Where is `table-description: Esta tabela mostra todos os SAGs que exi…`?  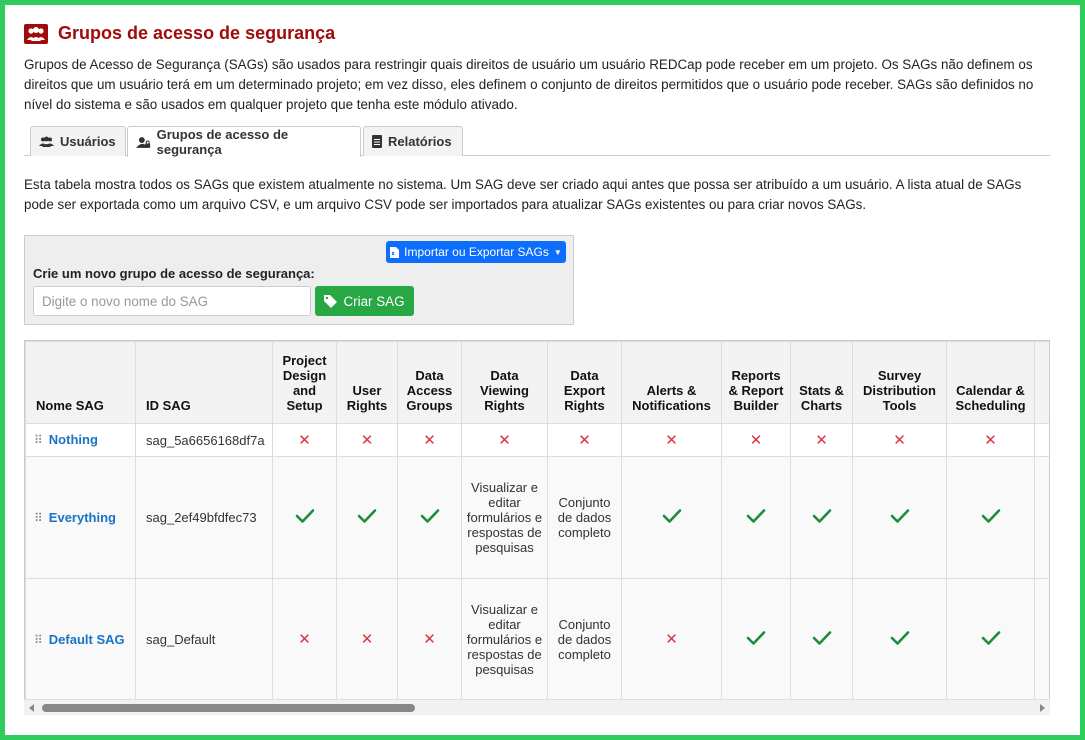 table-description: Esta tabela mostra todos os SAGs que exi… is located at coordinates (523, 194).